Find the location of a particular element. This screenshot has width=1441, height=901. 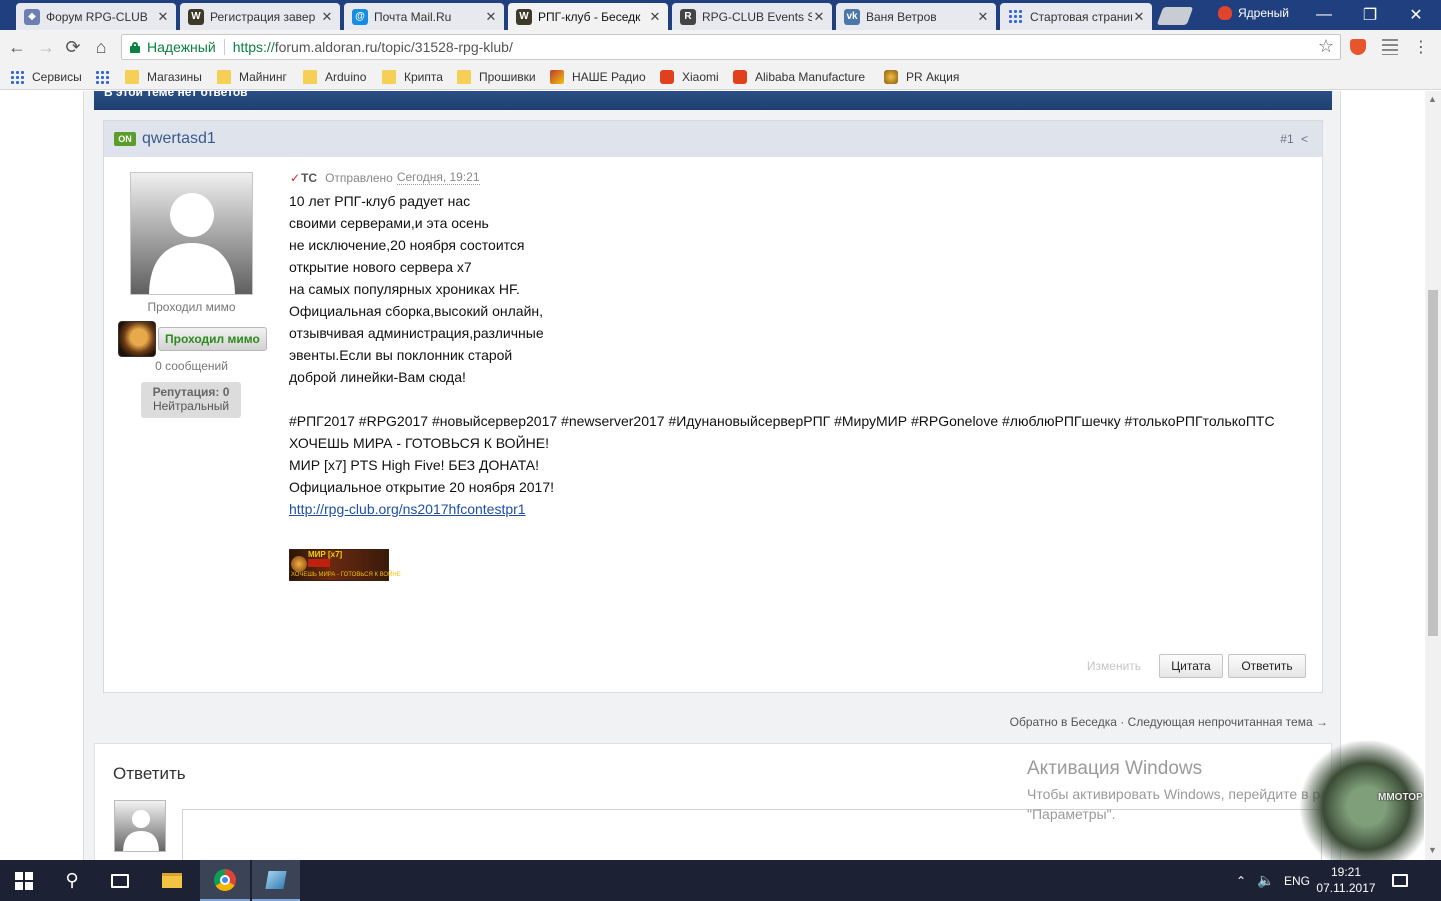

back-to-forum-link: Обратно в Беседка is located at coordinates (1063, 722).